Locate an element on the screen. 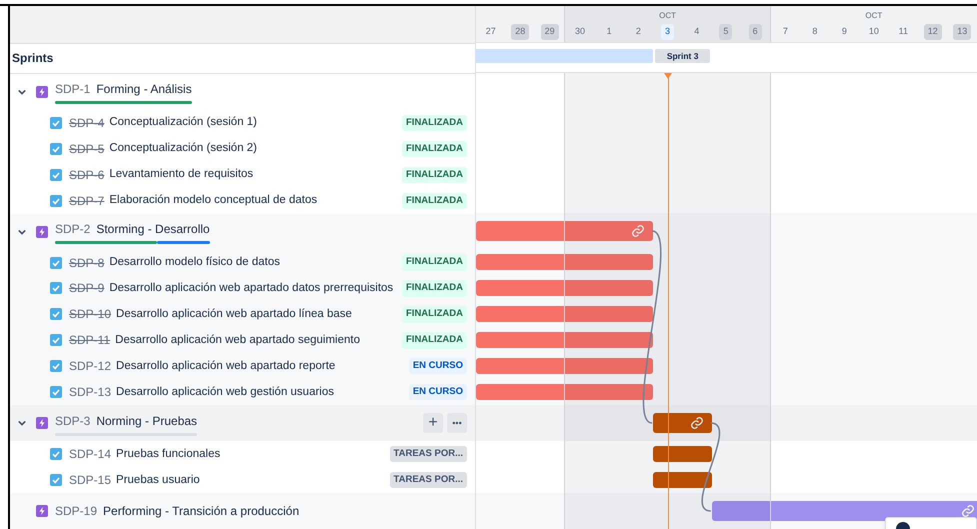 This screenshot has height=529, width=977. epic-title: Performing - Transición a producción is located at coordinates (201, 511).